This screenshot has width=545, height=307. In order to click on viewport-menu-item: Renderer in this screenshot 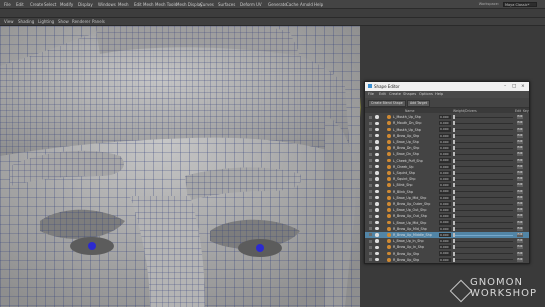, I will do `click(81, 21)`.